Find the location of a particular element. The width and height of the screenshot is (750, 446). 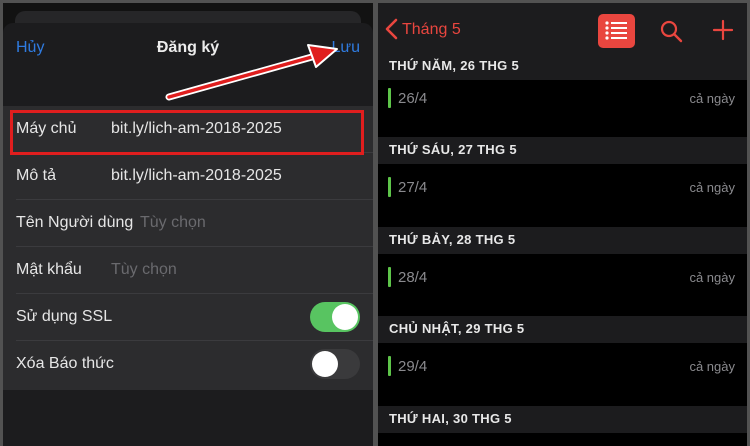

day-header: THỨ HAI, 30 THG 5 is located at coordinates (562, 419).